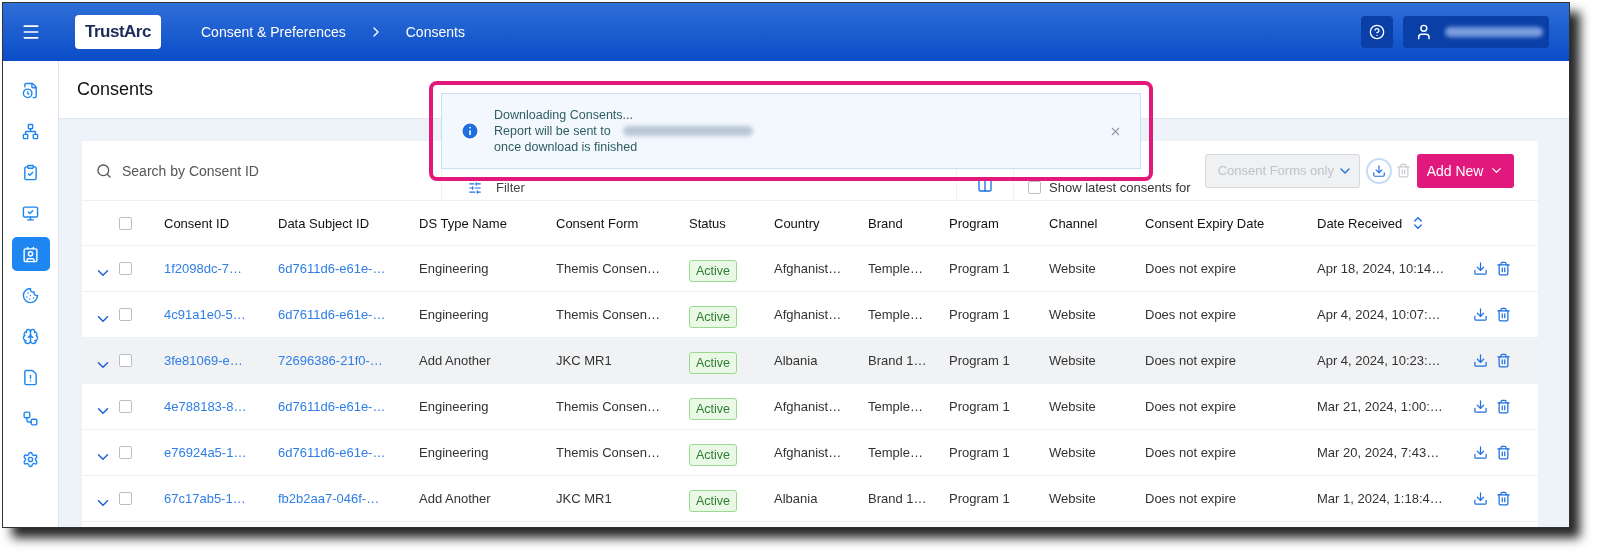 The width and height of the screenshot is (1600, 556). I want to click on toast-text: once download is finished, so click(566, 147).